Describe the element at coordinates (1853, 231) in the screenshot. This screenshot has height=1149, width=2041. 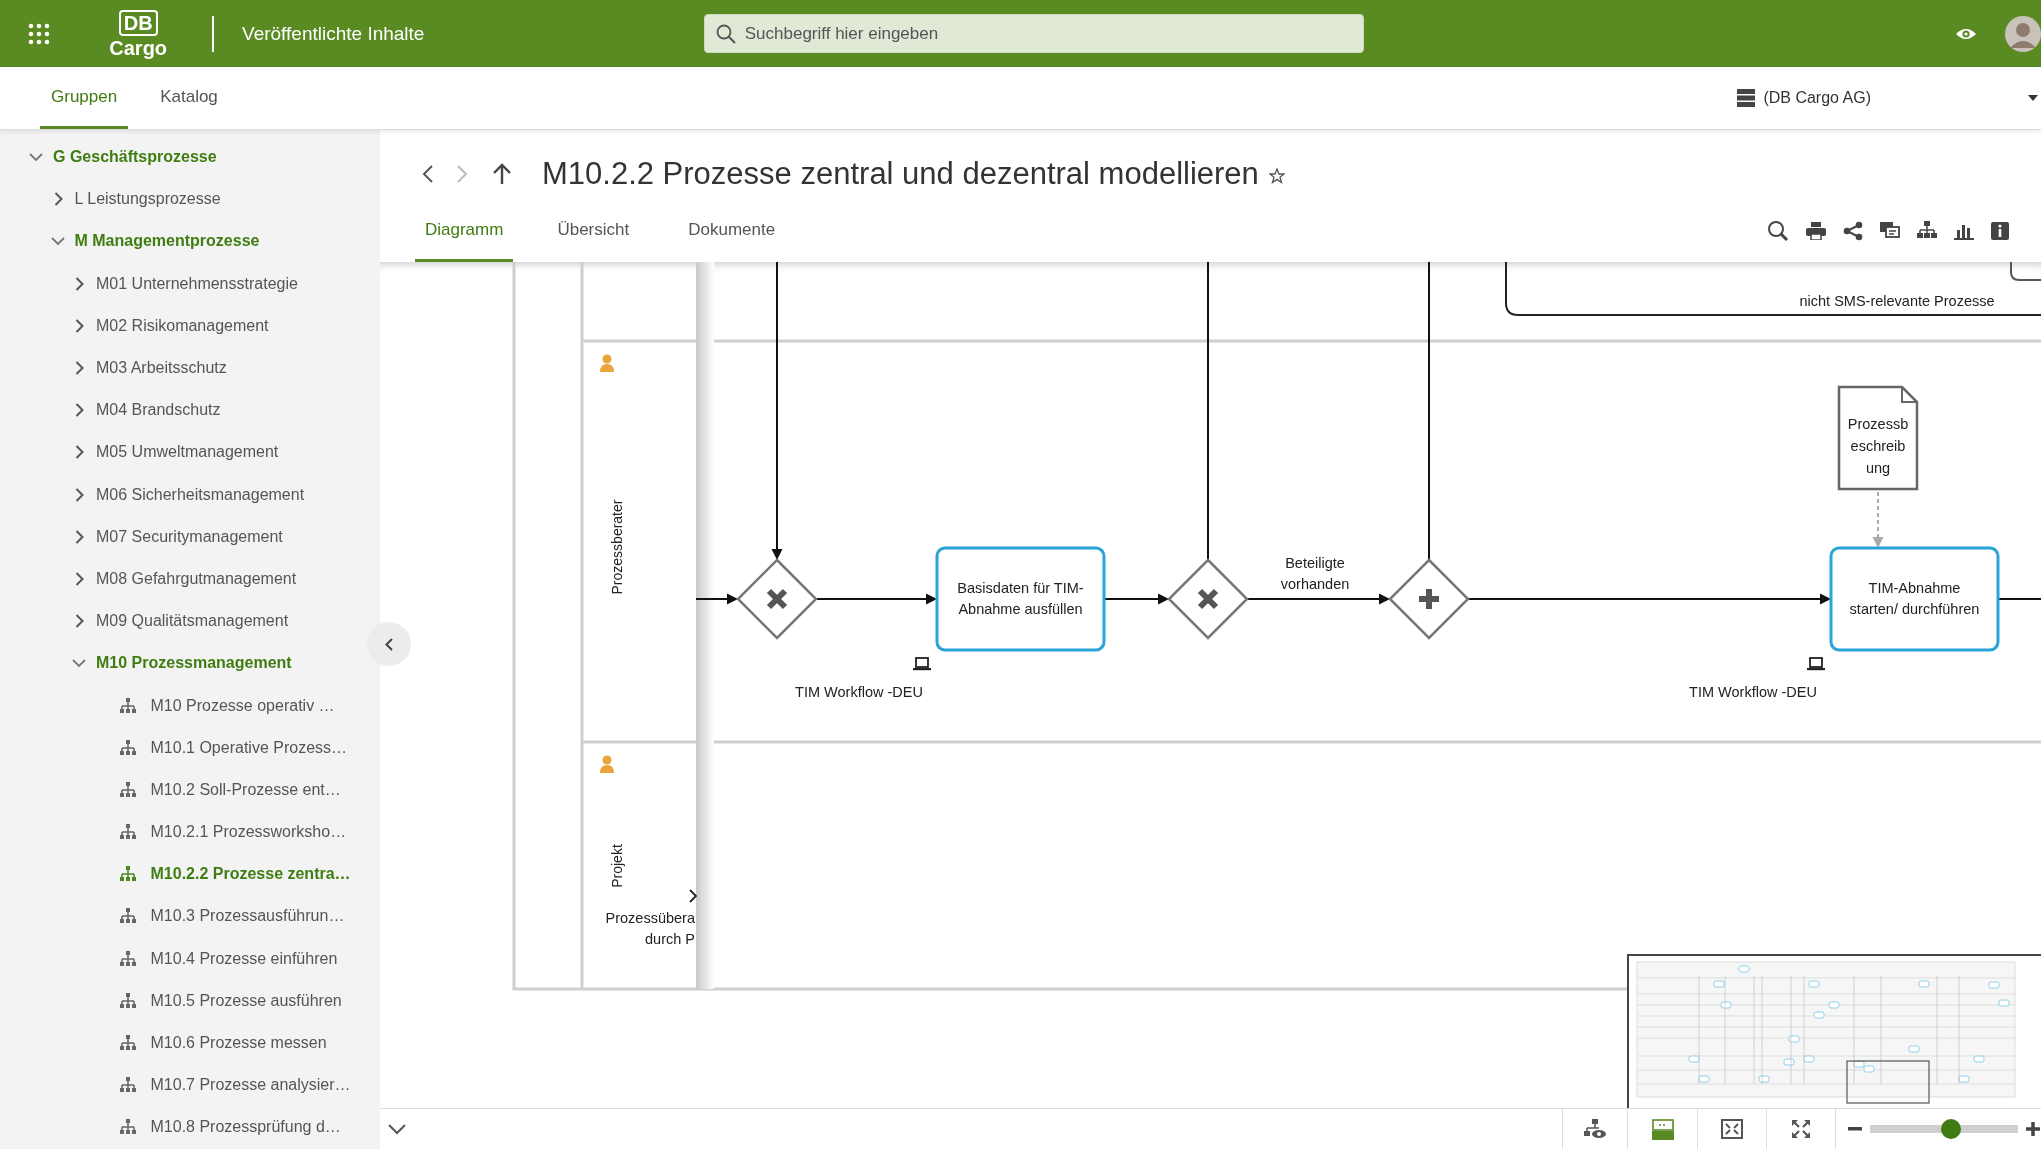
I see `share-icon` at that location.